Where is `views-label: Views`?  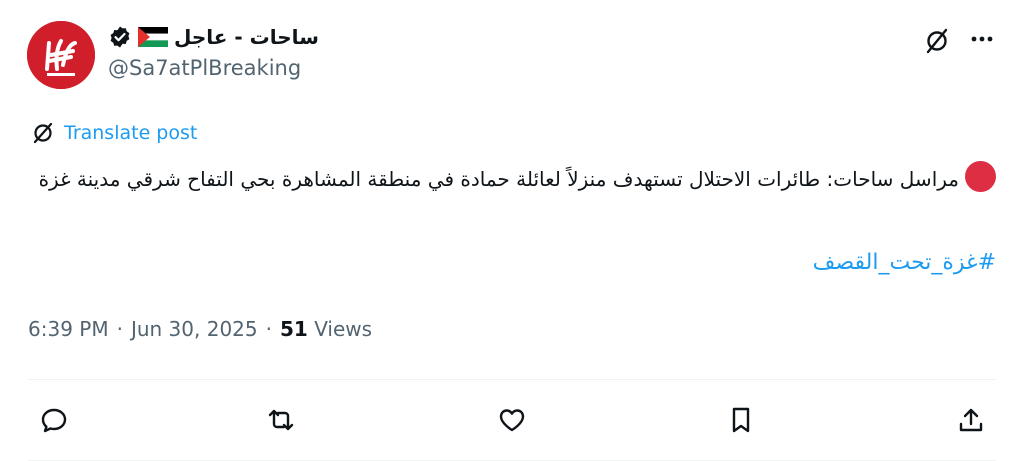
views-label: Views is located at coordinates (343, 329).